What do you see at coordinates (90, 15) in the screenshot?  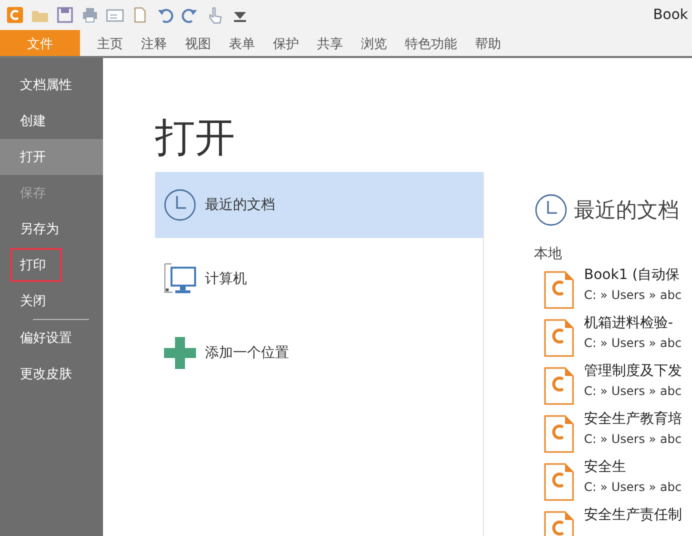 I see `print-icon` at bounding box center [90, 15].